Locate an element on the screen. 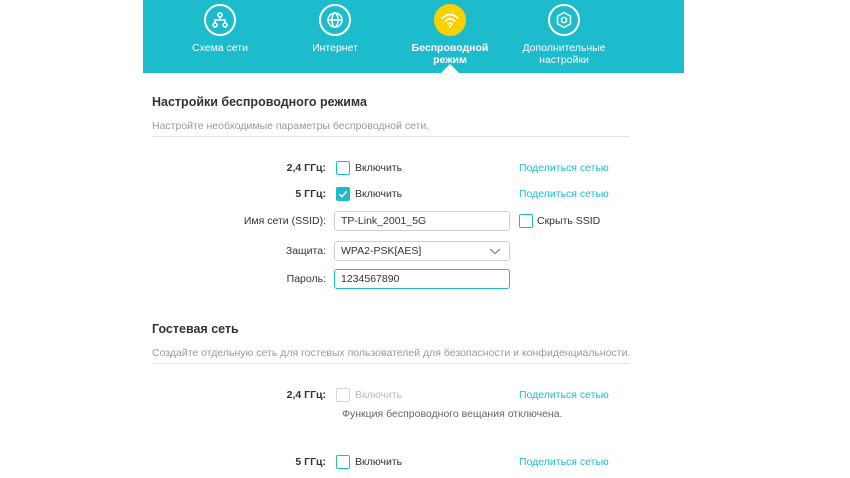 The height and width of the screenshot is (478, 850). band24-label: 2,4 ГГц: is located at coordinates (306, 168).